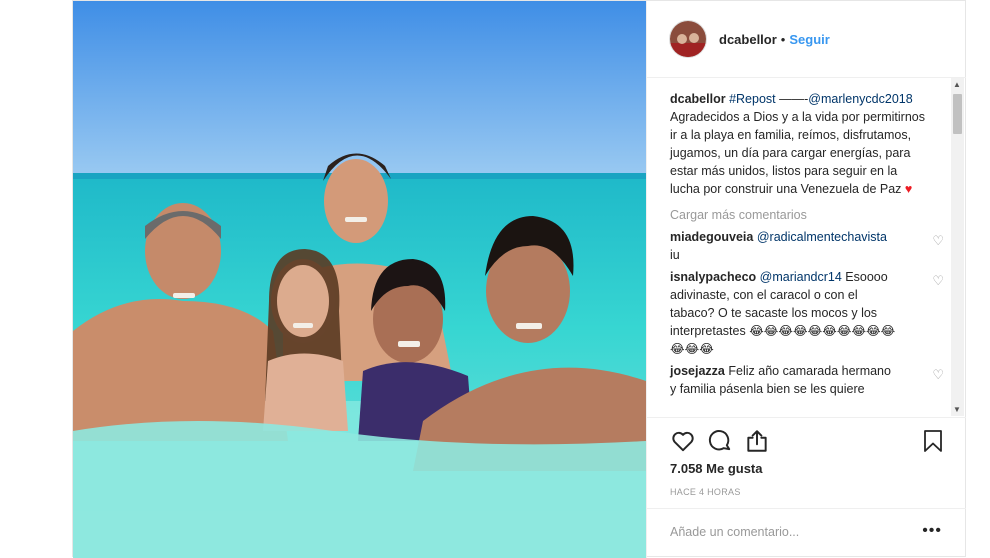  What do you see at coordinates (752, 99) in the screenshot?
I see `caption-hashtag: #Repost` at bounding box center [752, 99].